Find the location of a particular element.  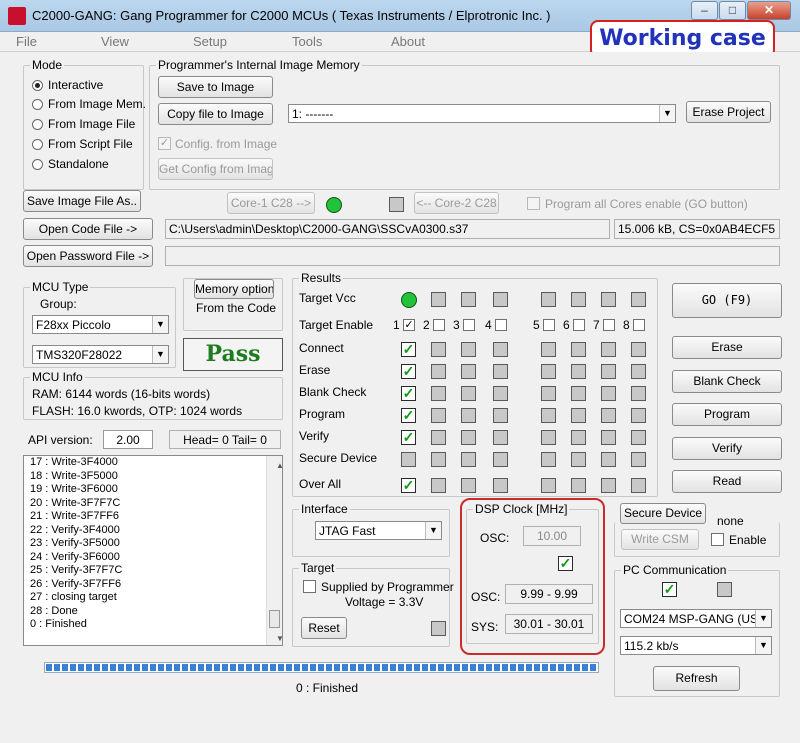

scroll-up-icon: ▲ is located at coordinates (276, 466).